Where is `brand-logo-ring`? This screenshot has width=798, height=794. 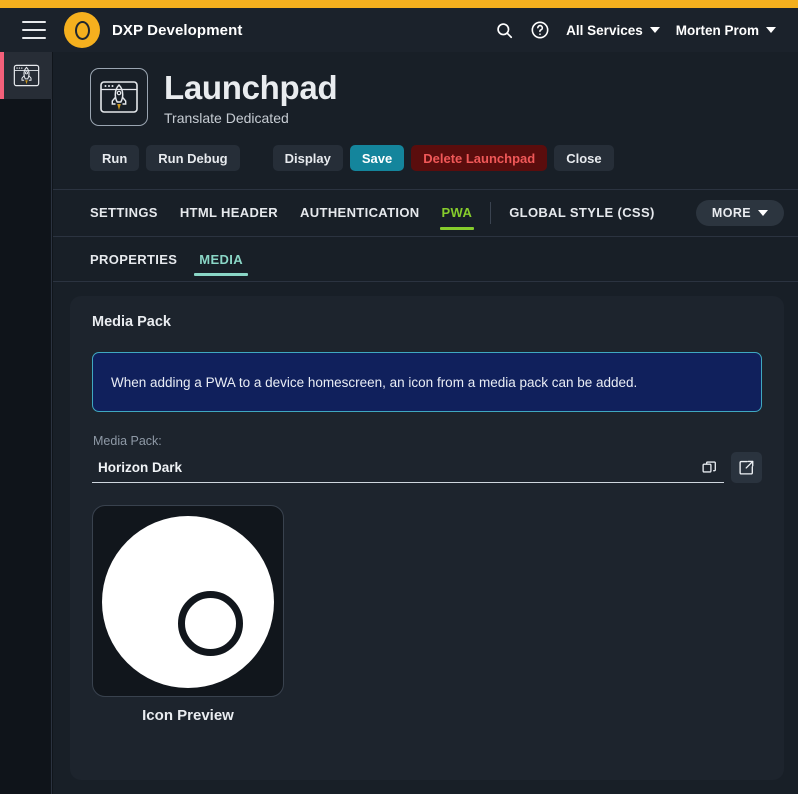 brand-logo-ring is located at coordinates (82, 30).